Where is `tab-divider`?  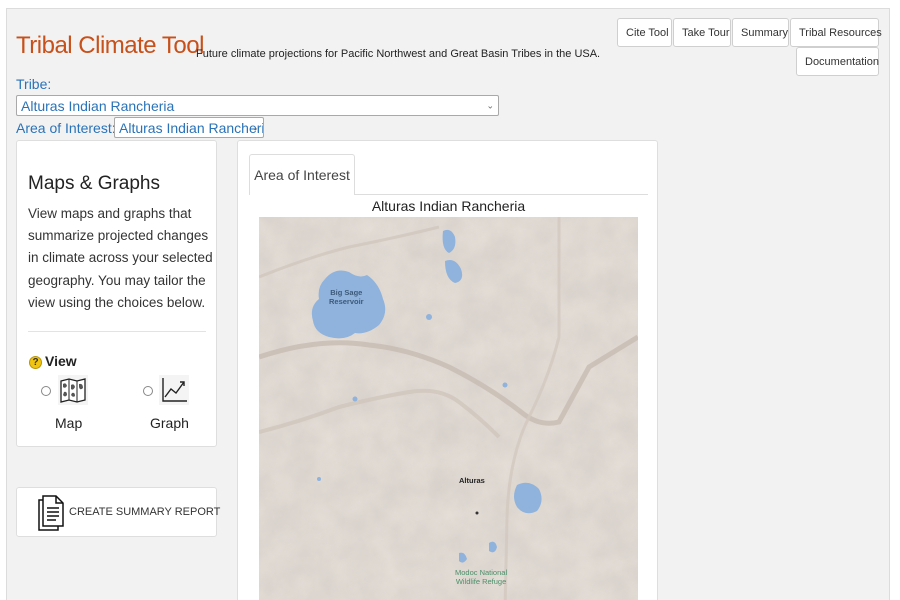 tab-divider is located at coordinates (501, 194).